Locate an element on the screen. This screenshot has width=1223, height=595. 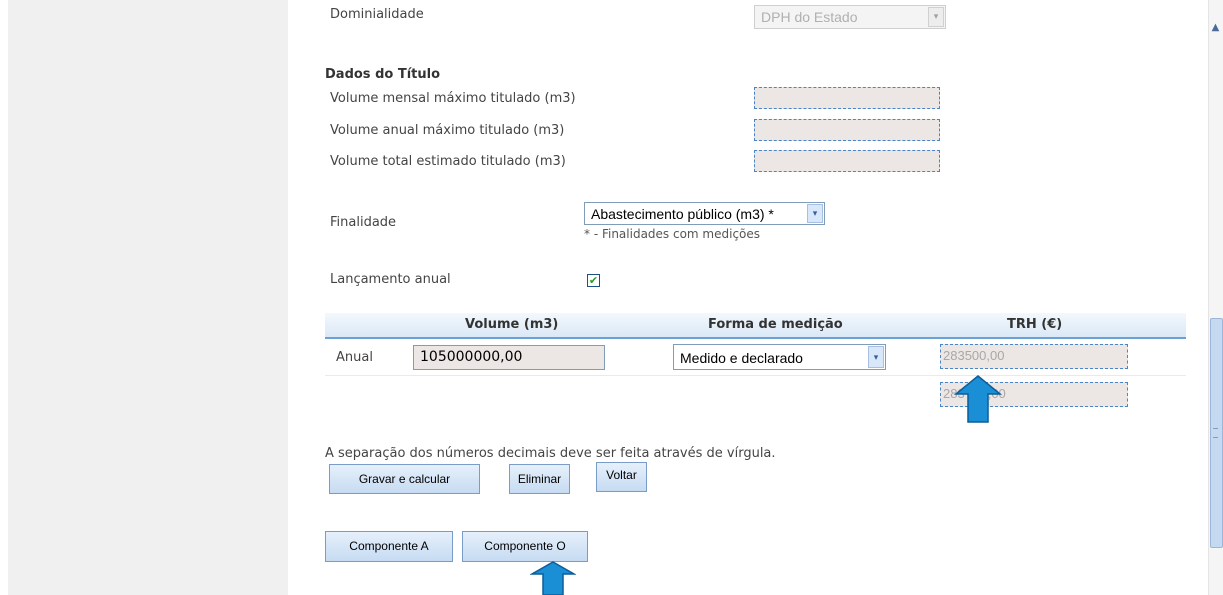
row-divider is located at coordinates (755, 375).